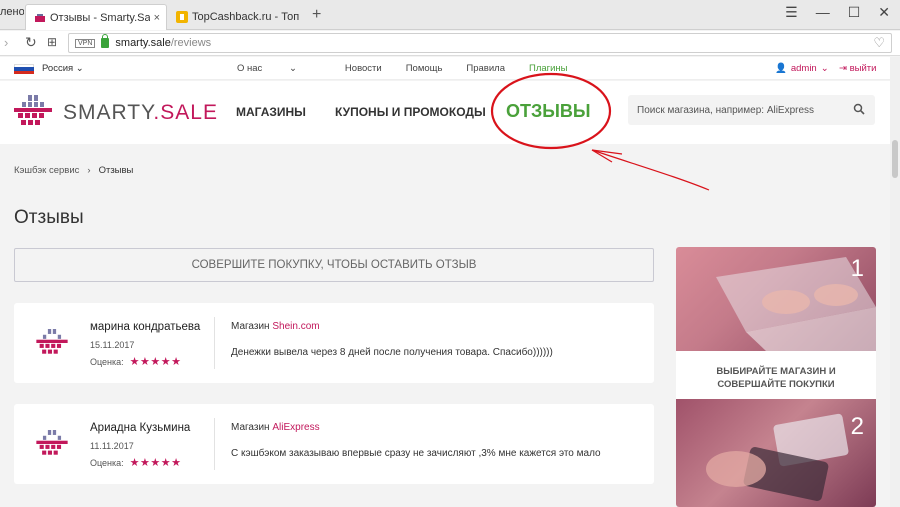 The height and width of the screenshot is (507, 900). What do you see at coordinates (796, 304) in the screenshot?
I see `laptop-illustration` at bounding box center [796, 304].